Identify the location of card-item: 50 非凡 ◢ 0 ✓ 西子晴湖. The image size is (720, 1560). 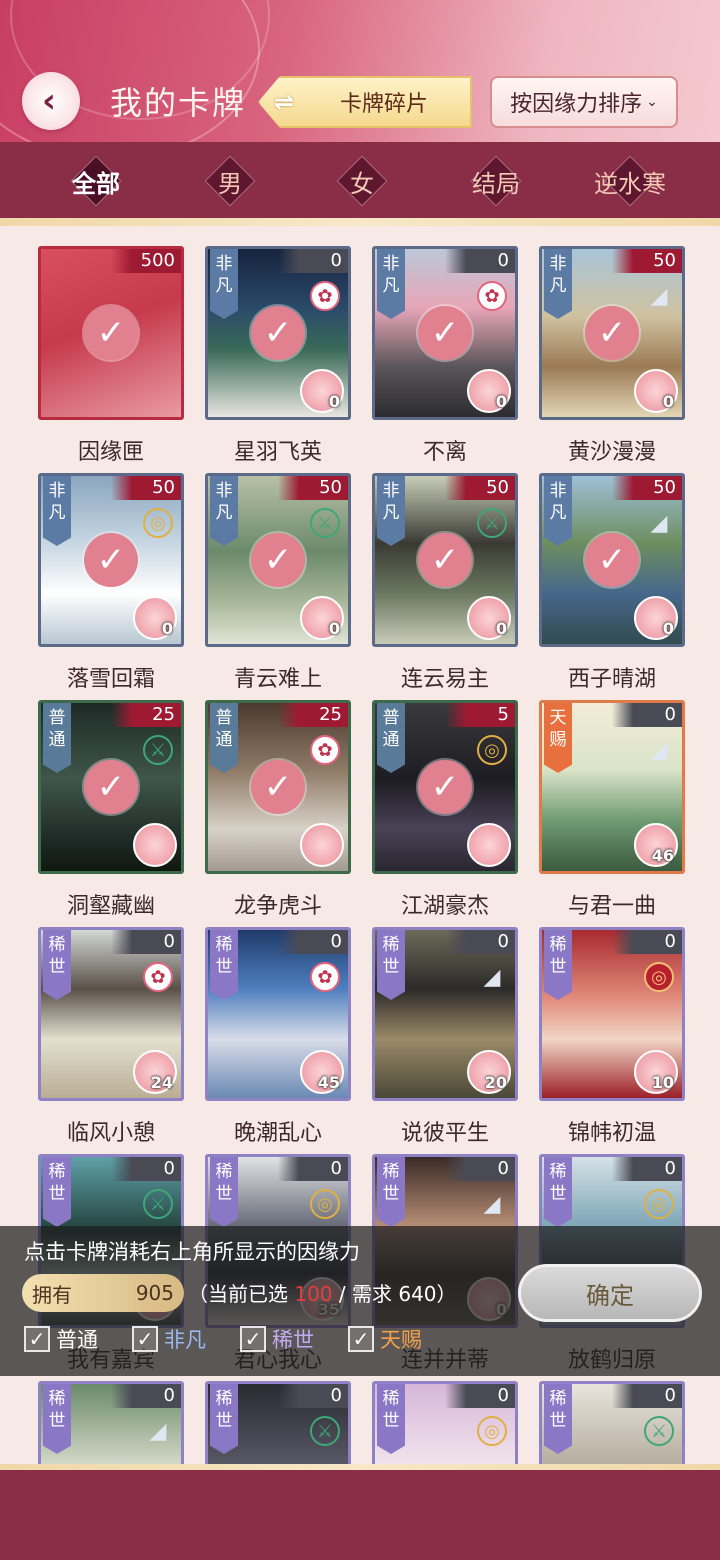
(613, 583).